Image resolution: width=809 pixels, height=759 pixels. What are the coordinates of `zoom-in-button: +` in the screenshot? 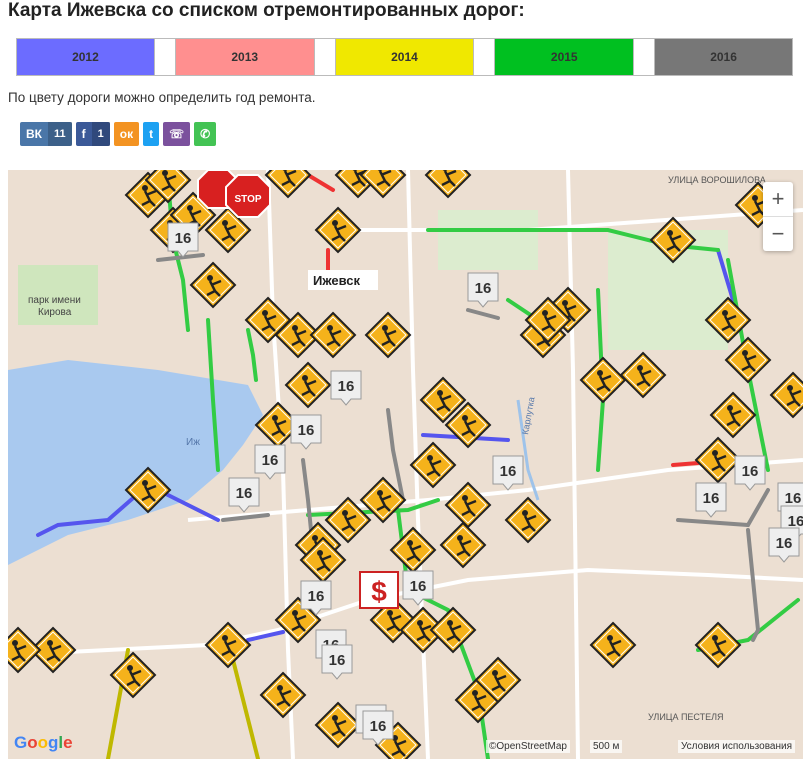 It's located at (778, 199).